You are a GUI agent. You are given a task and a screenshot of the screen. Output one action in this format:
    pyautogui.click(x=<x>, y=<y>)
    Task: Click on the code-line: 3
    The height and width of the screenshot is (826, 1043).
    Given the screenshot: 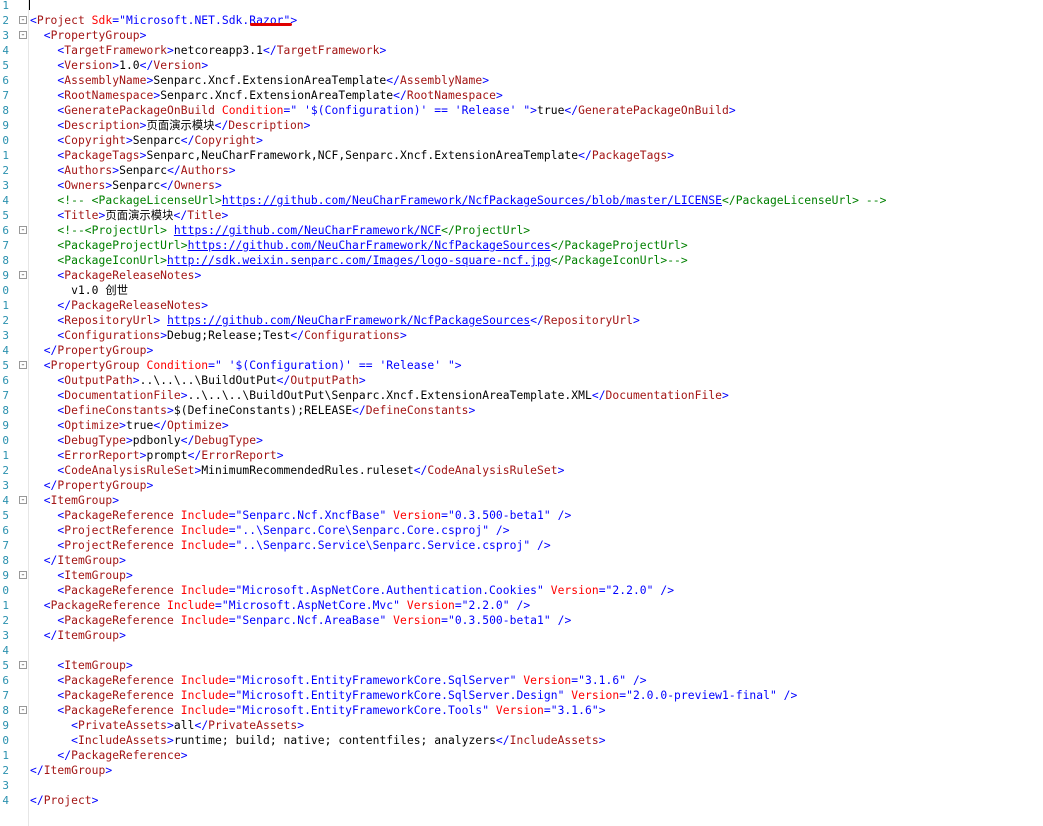 What is the action you would take?
    pyautogui.click(x=521, y=785)
    